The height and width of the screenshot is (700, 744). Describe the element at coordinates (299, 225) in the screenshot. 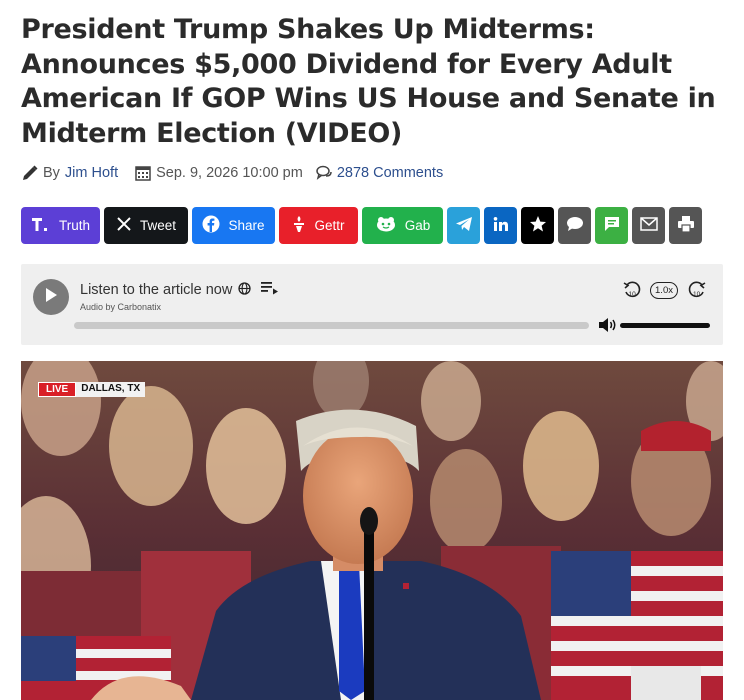

I see `gettr-icon` at that location.